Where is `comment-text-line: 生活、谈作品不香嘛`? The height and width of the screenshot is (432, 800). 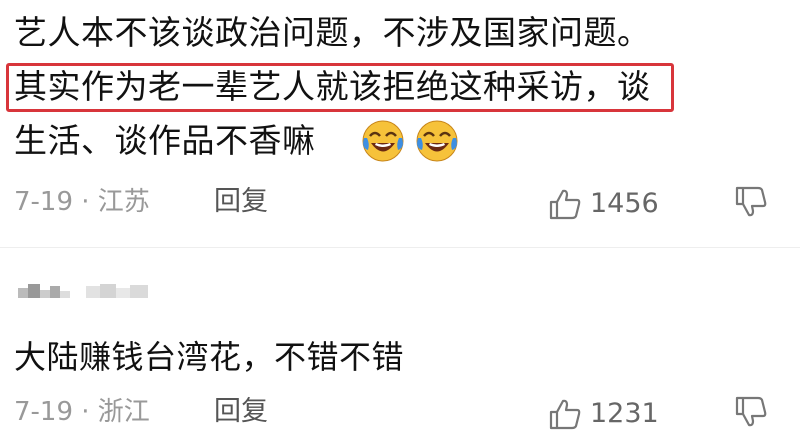 comment-text-line: 生活、谈作品不香嘛 is located at coordinates (165, 140).